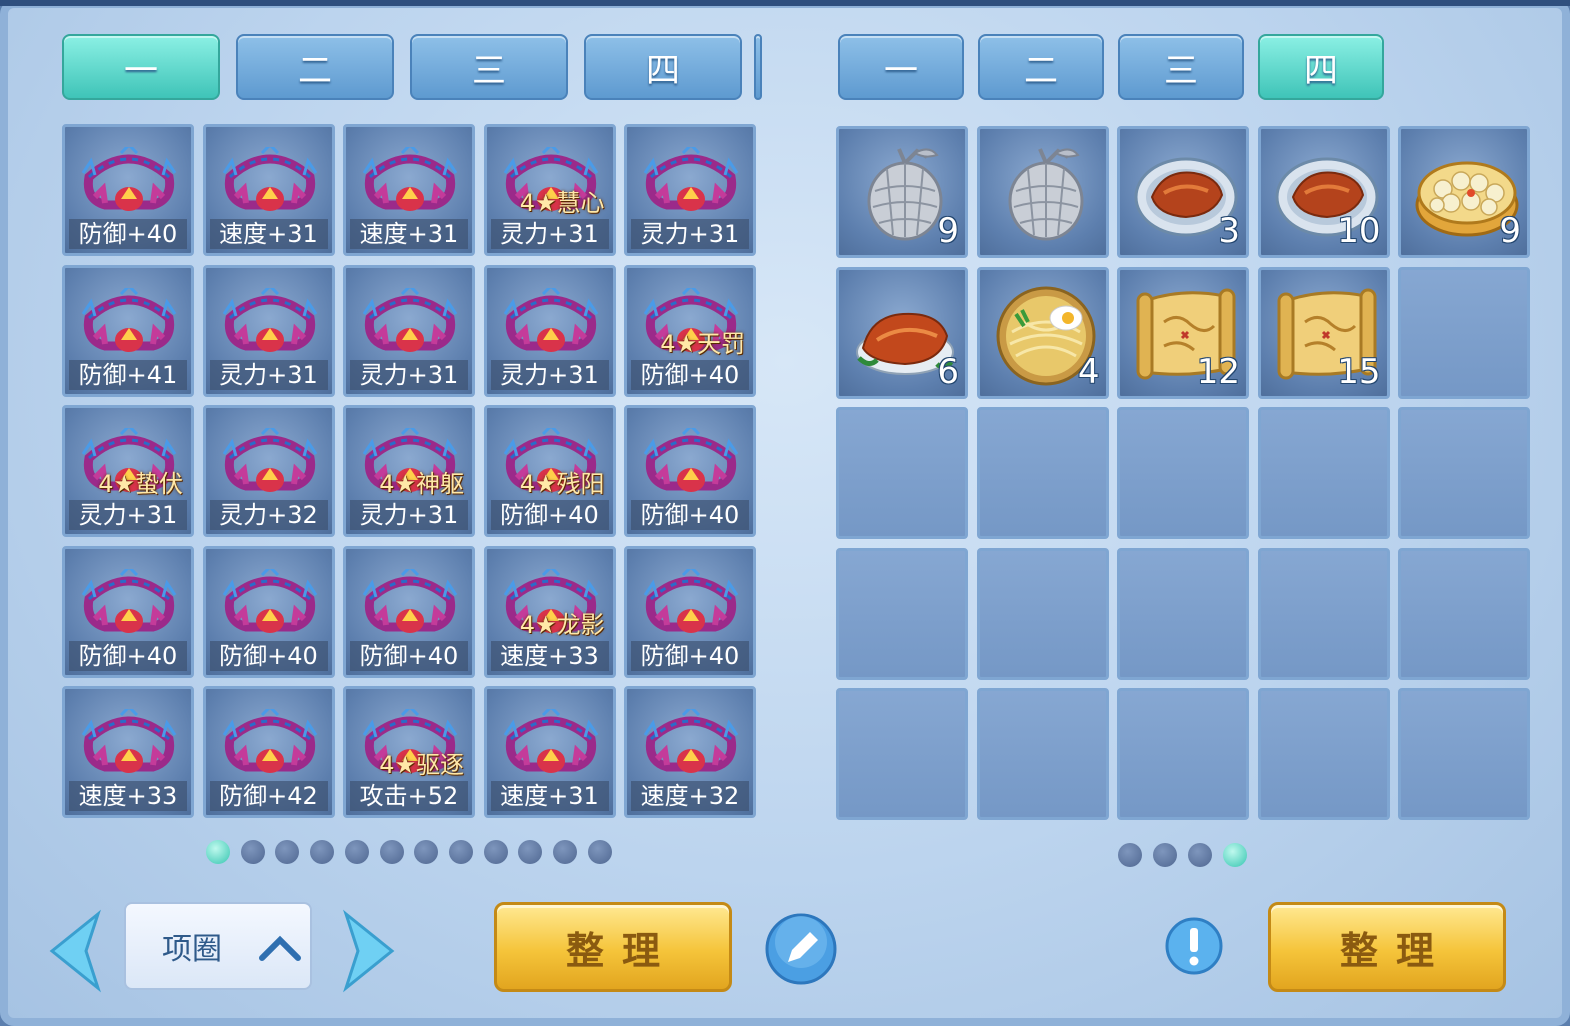 This screenshot has height=1026, width=1570. Describe the element at coordinates (489, 70) in the screenshot. I see `left-tab-label: 三` at that location.